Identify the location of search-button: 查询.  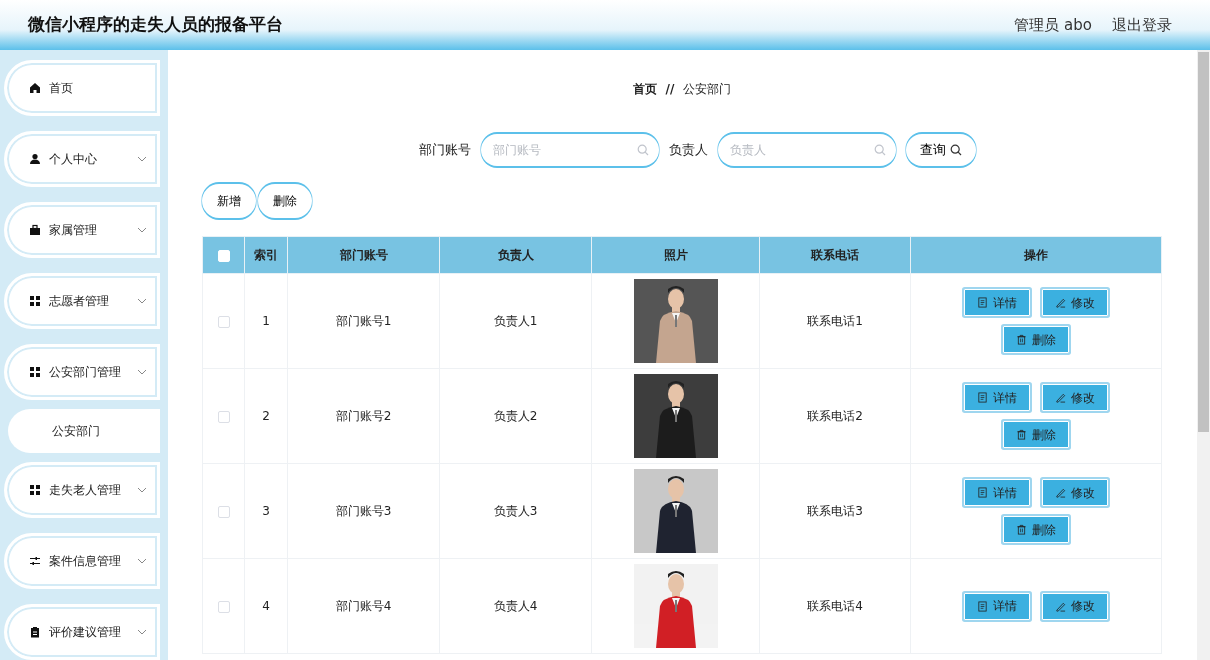
(940, 150).